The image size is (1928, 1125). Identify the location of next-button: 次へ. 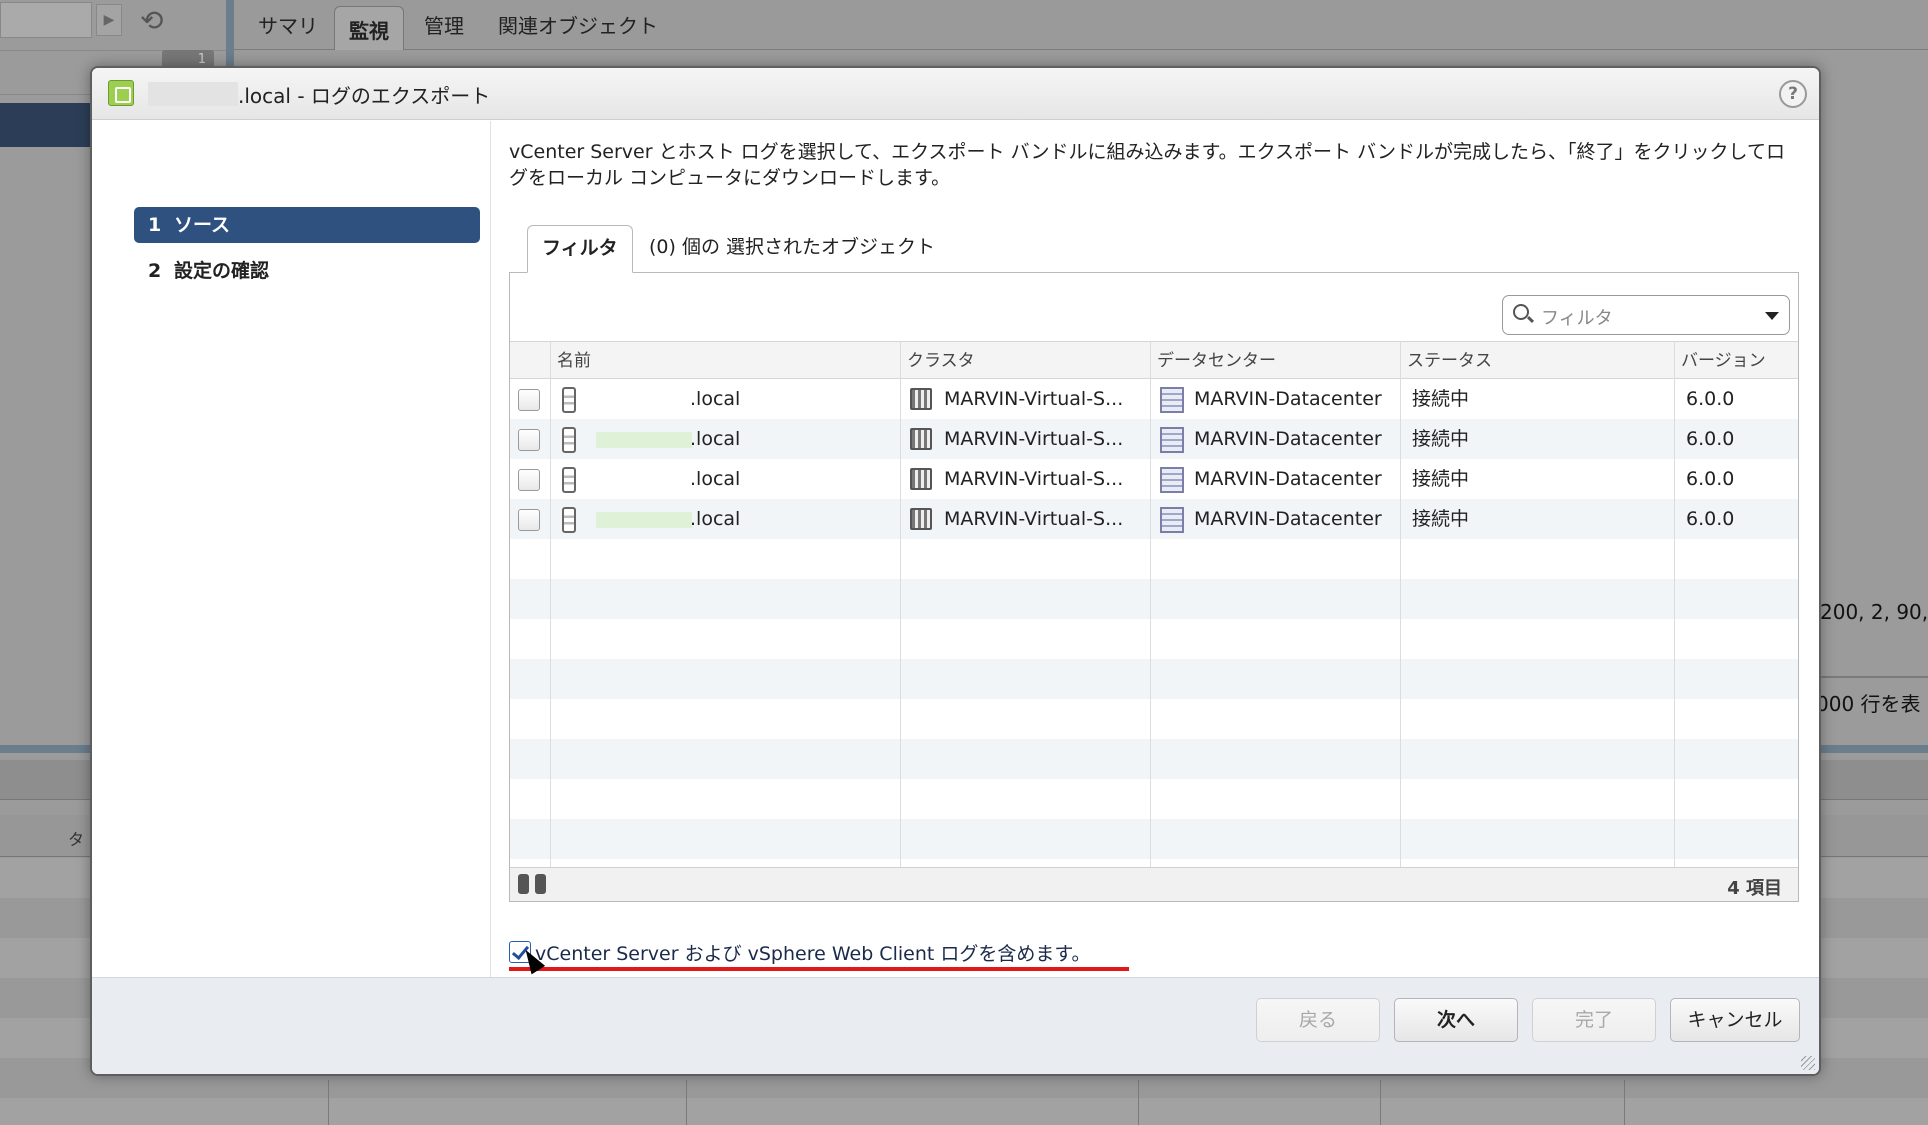
(1456, 1020).